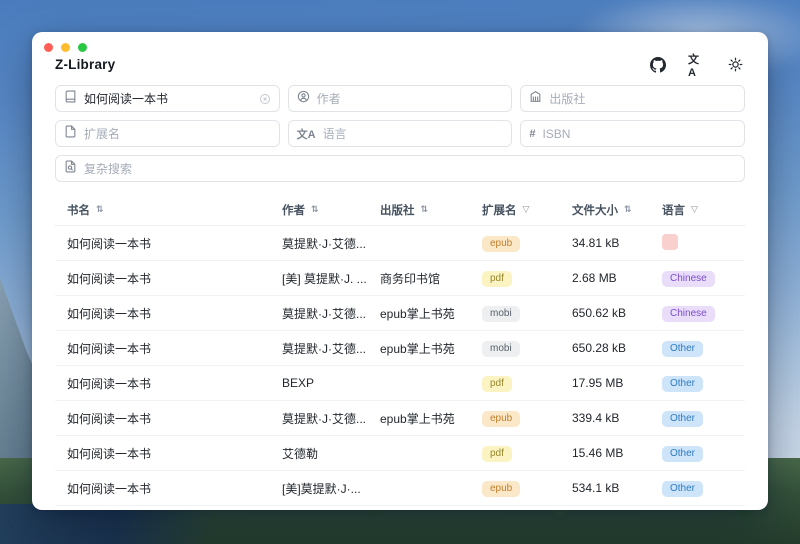  What do you see at coordinates (300, 453) in the screenshot?
I see `cell-author: 艾德勒` at bounding box center [300, 453].